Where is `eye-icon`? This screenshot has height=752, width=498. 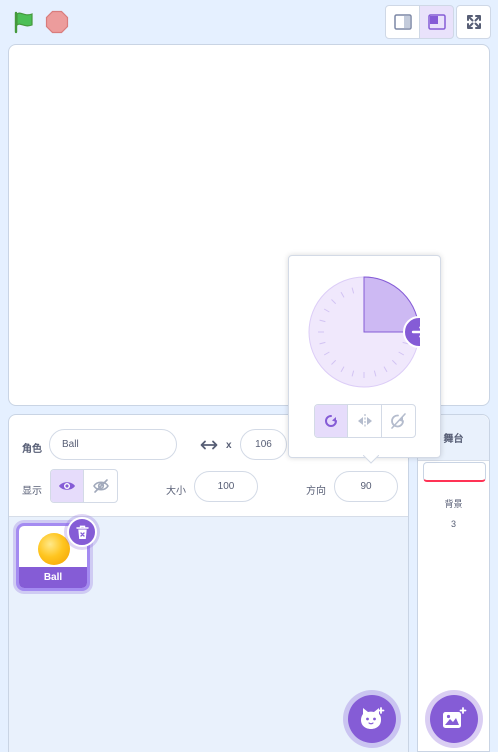
eye-icon is located at coordinates (67, 486).